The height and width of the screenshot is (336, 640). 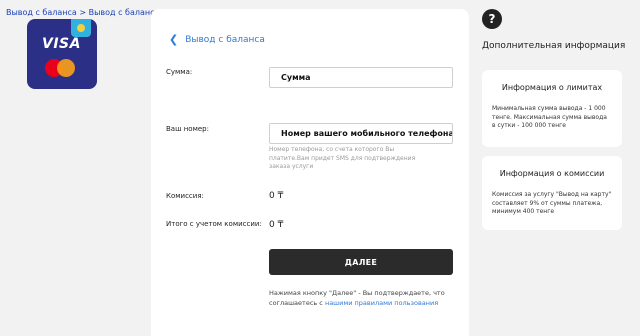 What do you see at coordinates (179, 72) in the screenshot?
I see `amount-label: Сумма:` at bounding box center [179, 72].